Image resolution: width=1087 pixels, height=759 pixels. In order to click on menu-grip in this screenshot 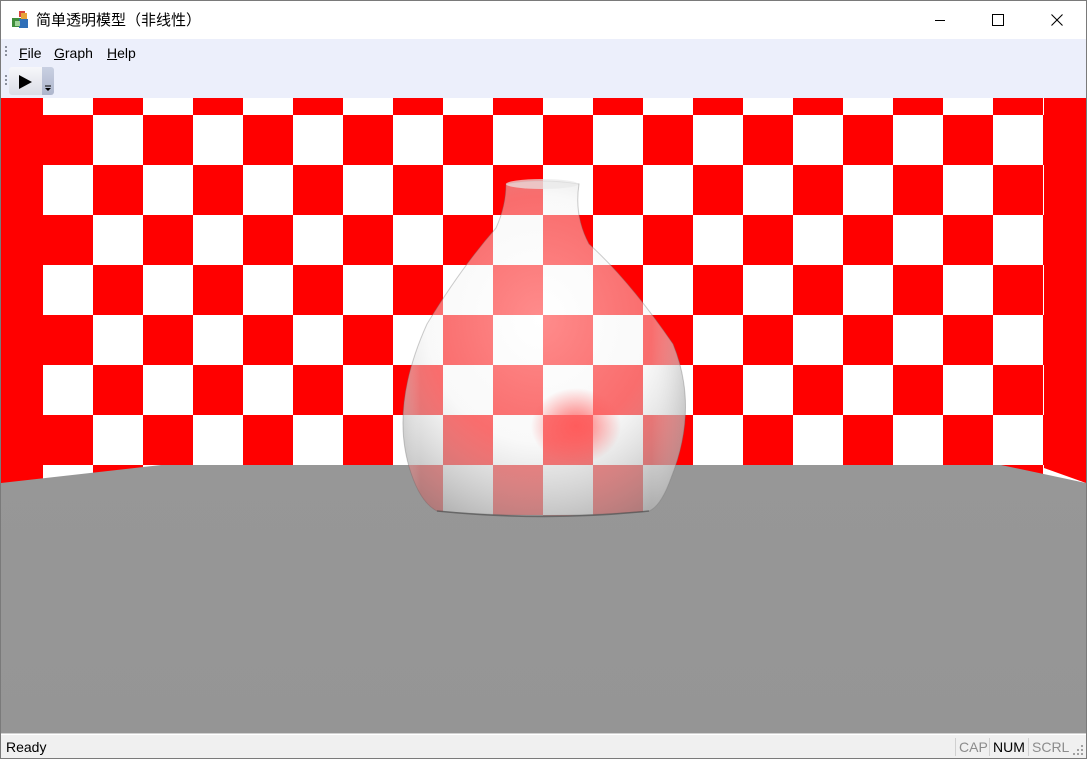, I will do `click(6, 52)`.